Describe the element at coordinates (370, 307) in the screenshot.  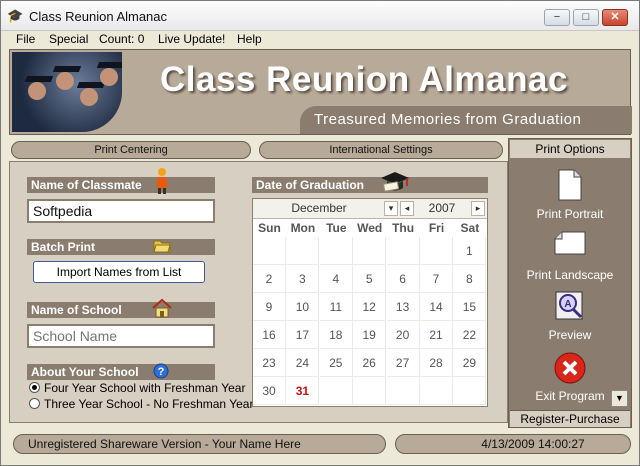
I see `calendar-day: 12` at that location.